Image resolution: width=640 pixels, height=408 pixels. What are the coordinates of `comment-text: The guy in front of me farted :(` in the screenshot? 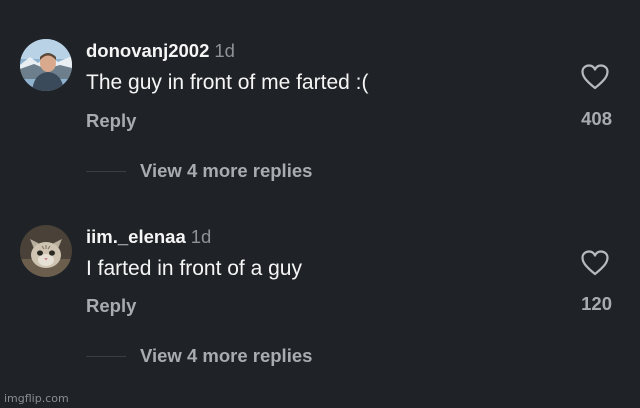 It's located at (227, 82).